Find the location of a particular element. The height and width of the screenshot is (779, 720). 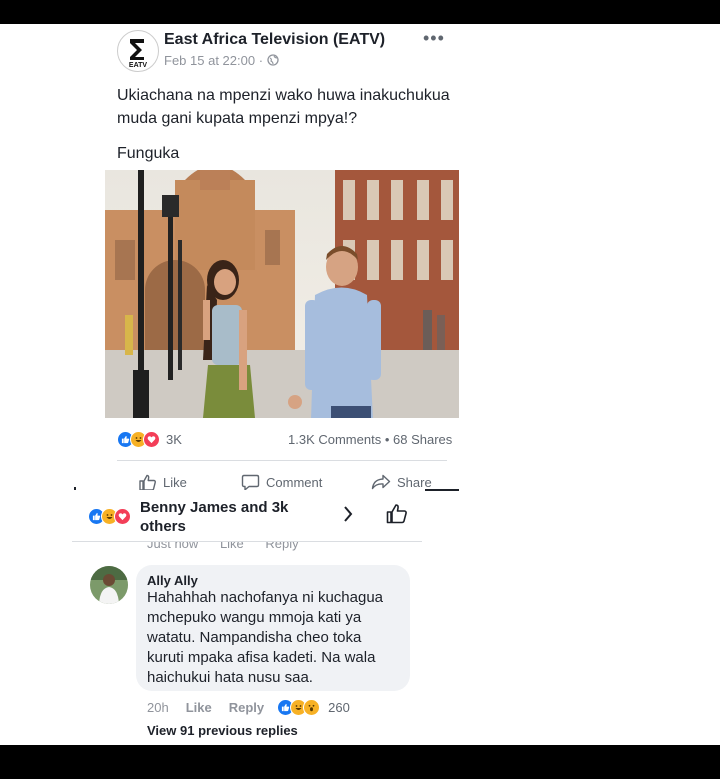

share-button: Share is located at coordinates (401, 482).